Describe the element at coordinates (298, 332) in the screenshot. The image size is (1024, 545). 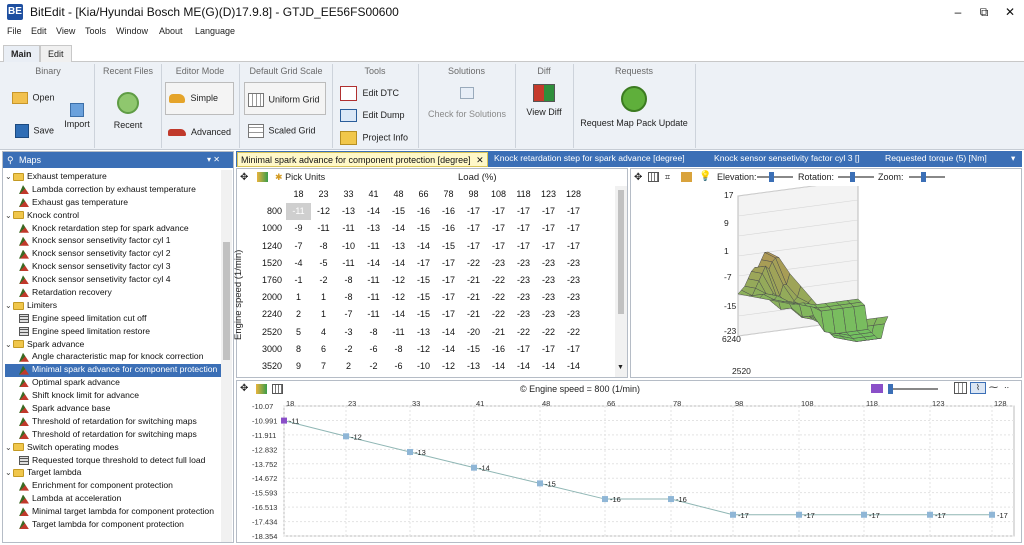
I see `grid-cell: 5` at that location.